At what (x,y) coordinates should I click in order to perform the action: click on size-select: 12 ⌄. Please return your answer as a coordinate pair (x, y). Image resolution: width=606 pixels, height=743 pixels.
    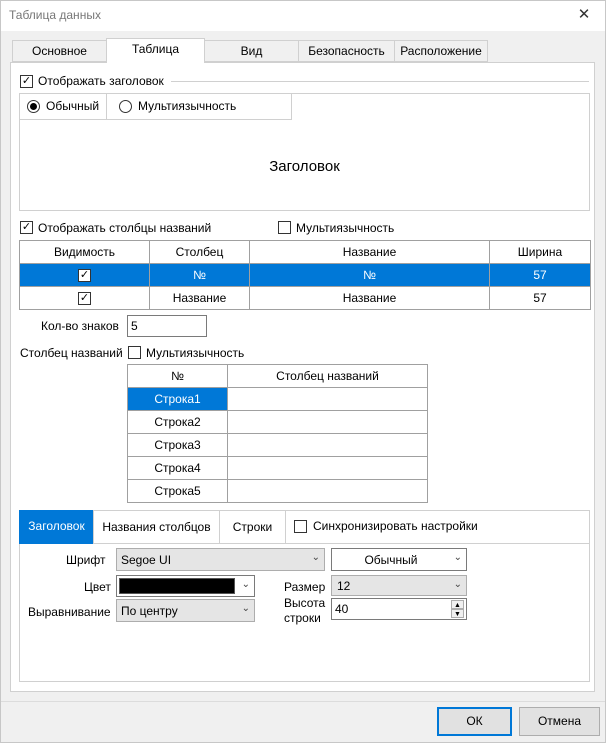
    Looking at the image, I should click on (399, 585).